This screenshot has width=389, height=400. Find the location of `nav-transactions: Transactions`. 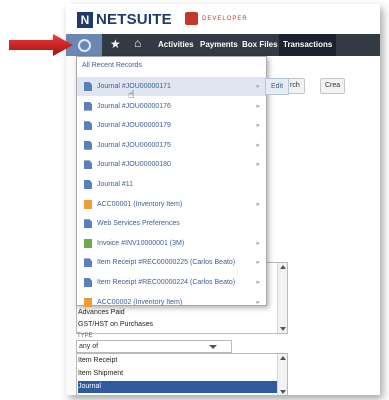

nav-transactions: Transactions is located at coordinates (308, 45).